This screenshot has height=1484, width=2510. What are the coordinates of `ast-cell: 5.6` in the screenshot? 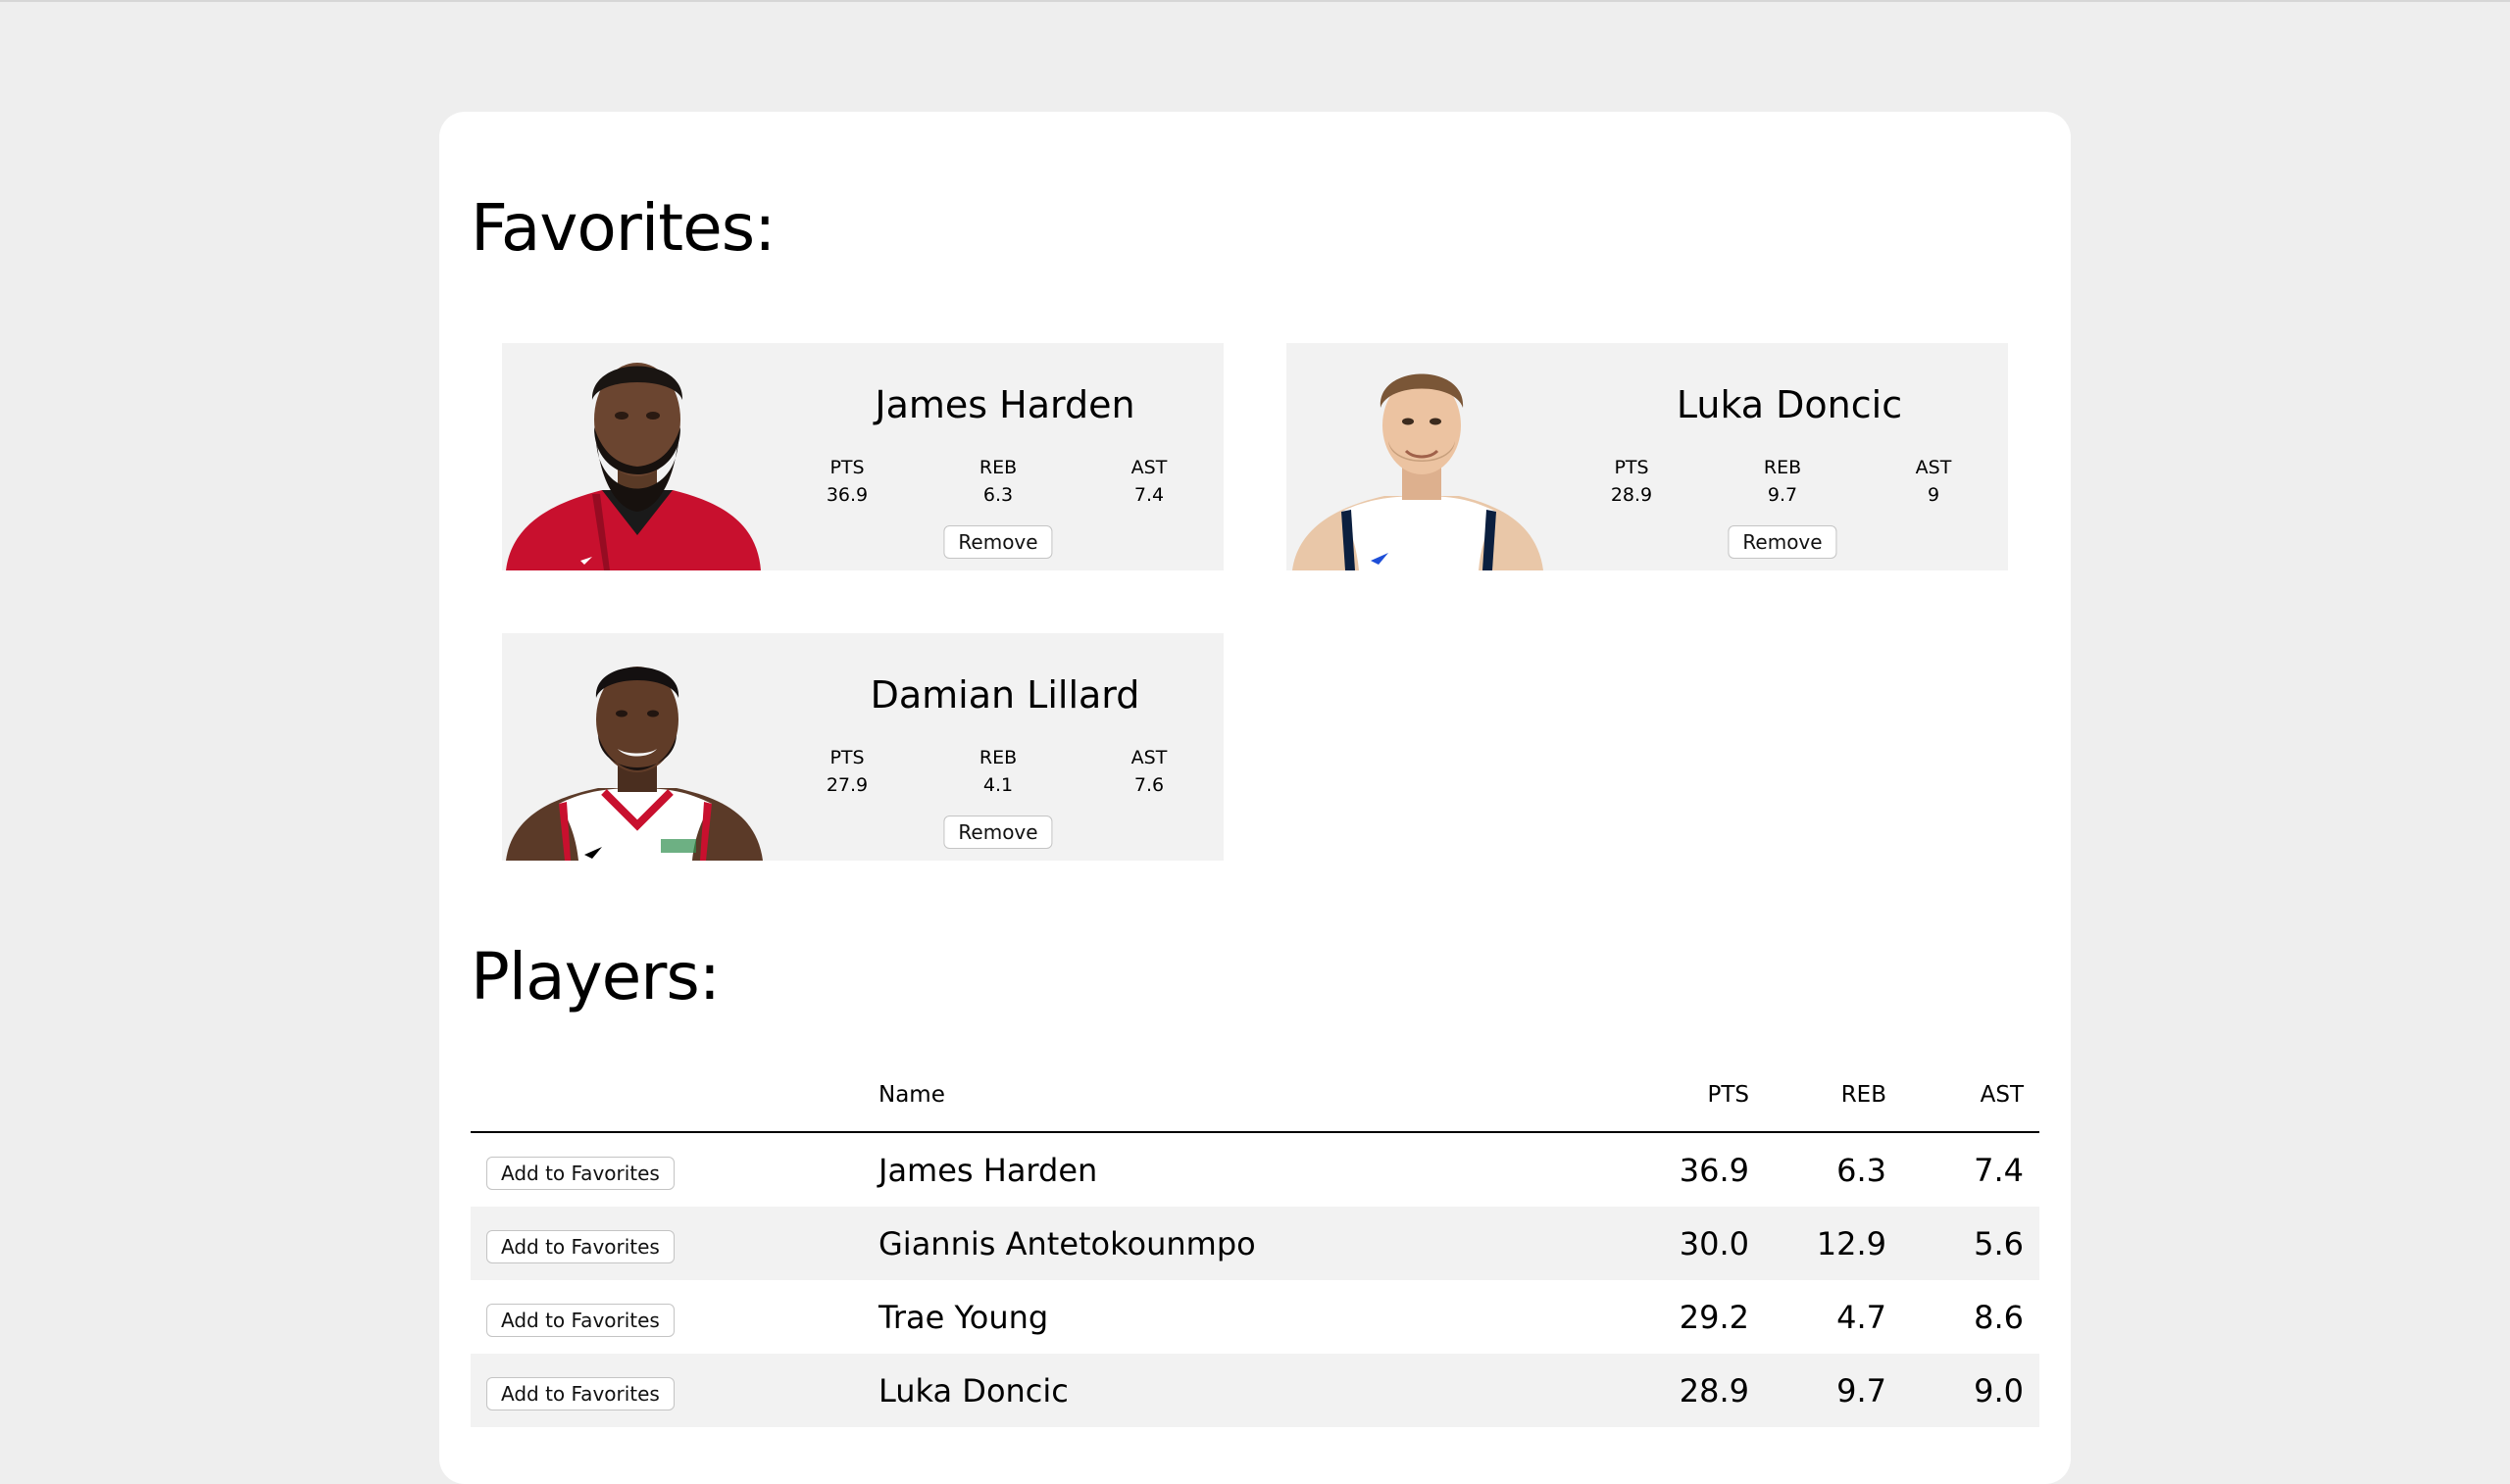 It's located at (1970, 1244).